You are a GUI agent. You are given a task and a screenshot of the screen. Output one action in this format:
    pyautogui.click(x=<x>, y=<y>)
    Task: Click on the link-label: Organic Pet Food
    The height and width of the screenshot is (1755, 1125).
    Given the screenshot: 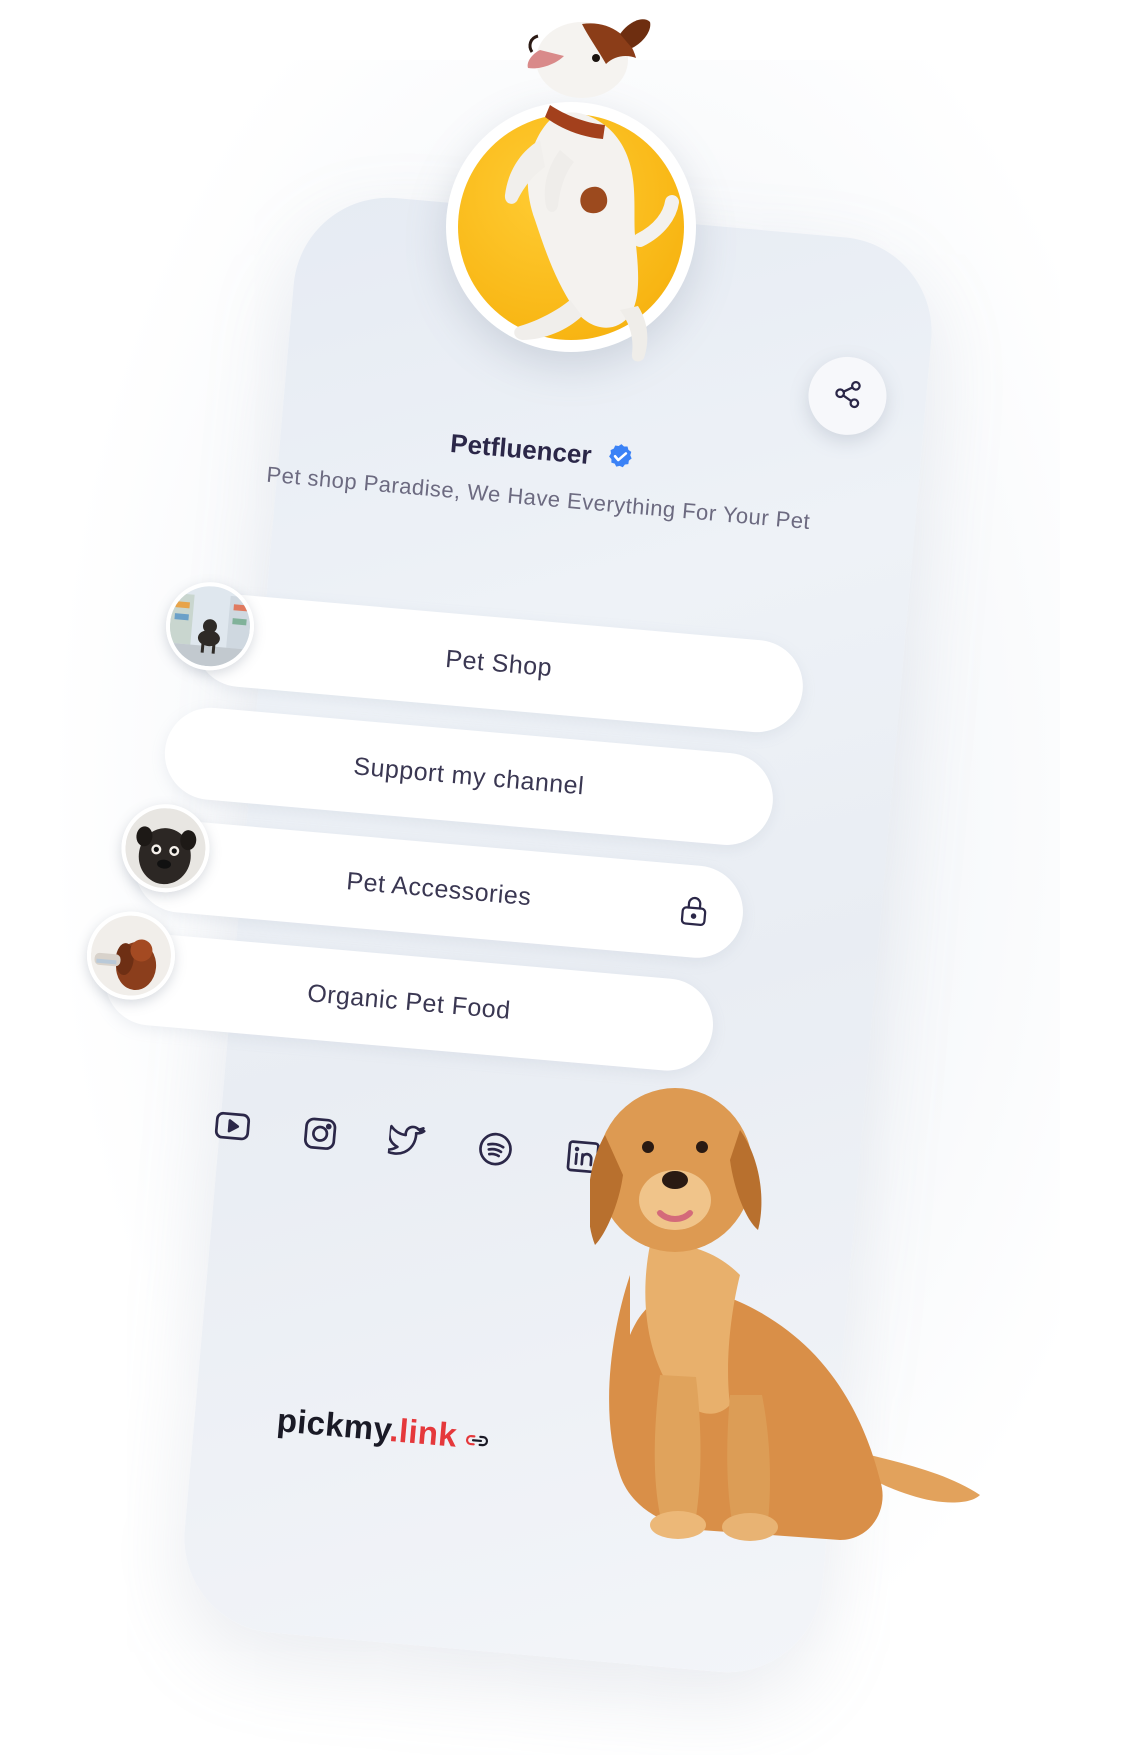 What is the action you would take?
    pyautogui.click(x=409, y=1001)
    